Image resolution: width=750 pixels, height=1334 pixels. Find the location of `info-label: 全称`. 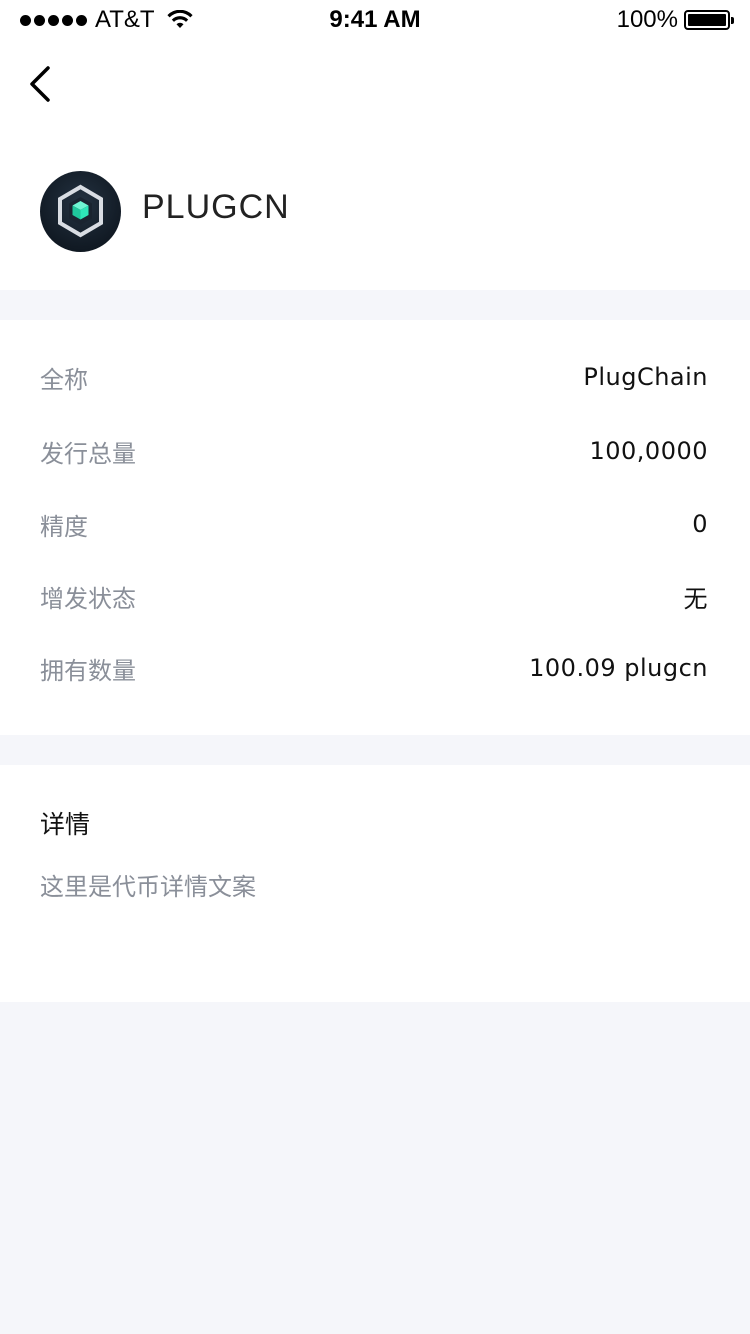

info-label: 全称 is located at coordinates (64, 379).